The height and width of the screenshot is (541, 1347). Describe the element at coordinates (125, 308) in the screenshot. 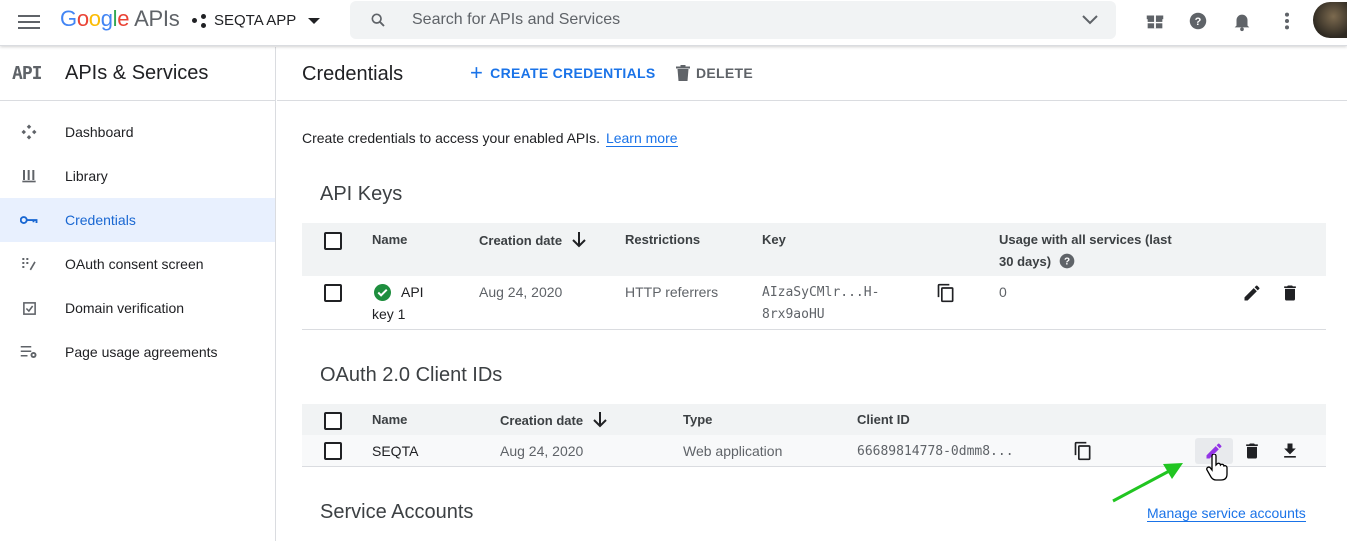

I see `sidebar-item-label: Domain verification` at that location.